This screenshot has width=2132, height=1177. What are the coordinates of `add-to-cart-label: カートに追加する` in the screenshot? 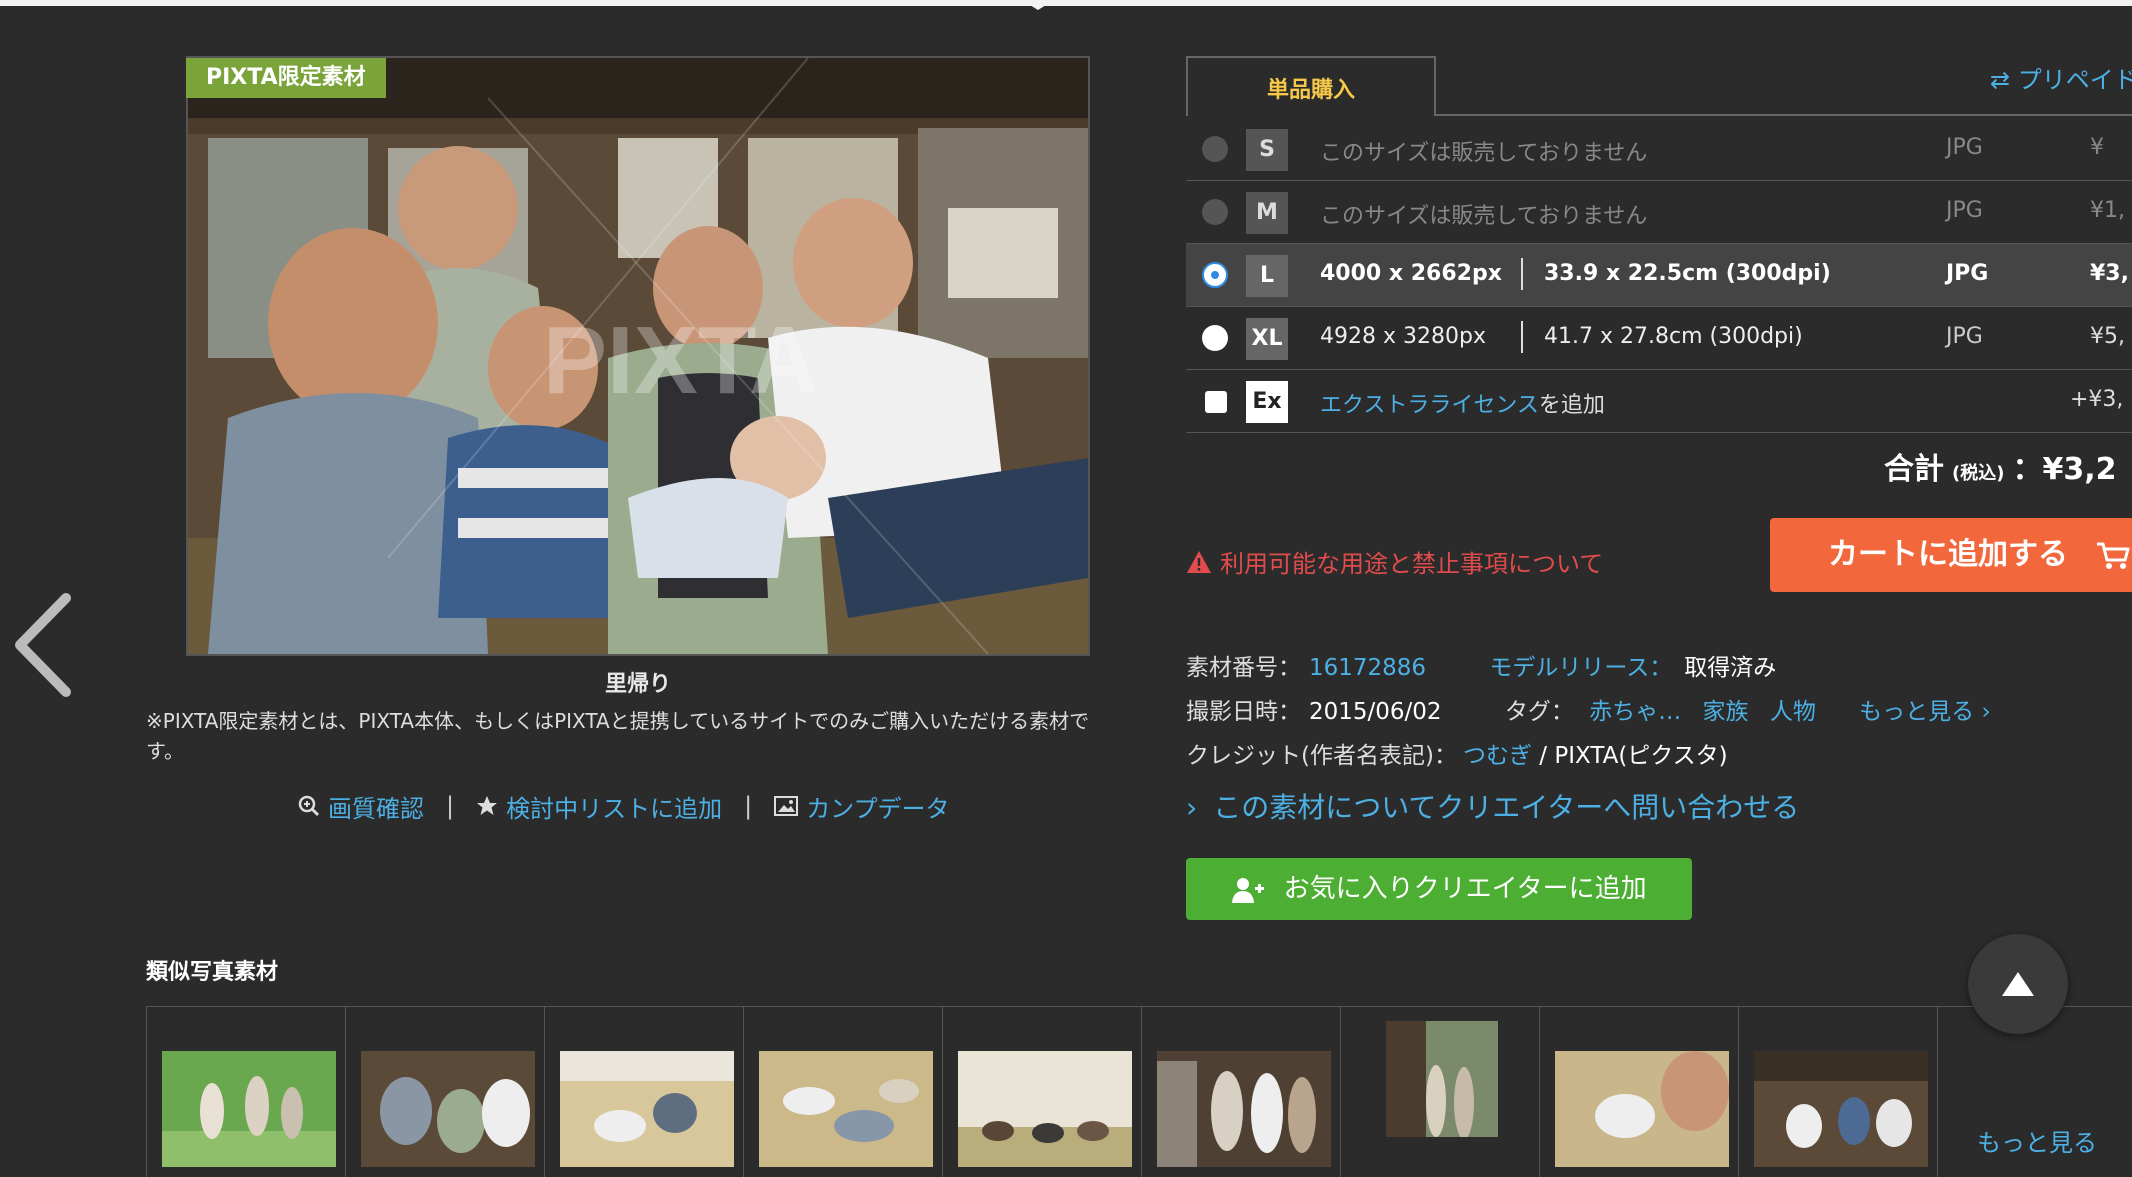 It's located at (1948, 554).